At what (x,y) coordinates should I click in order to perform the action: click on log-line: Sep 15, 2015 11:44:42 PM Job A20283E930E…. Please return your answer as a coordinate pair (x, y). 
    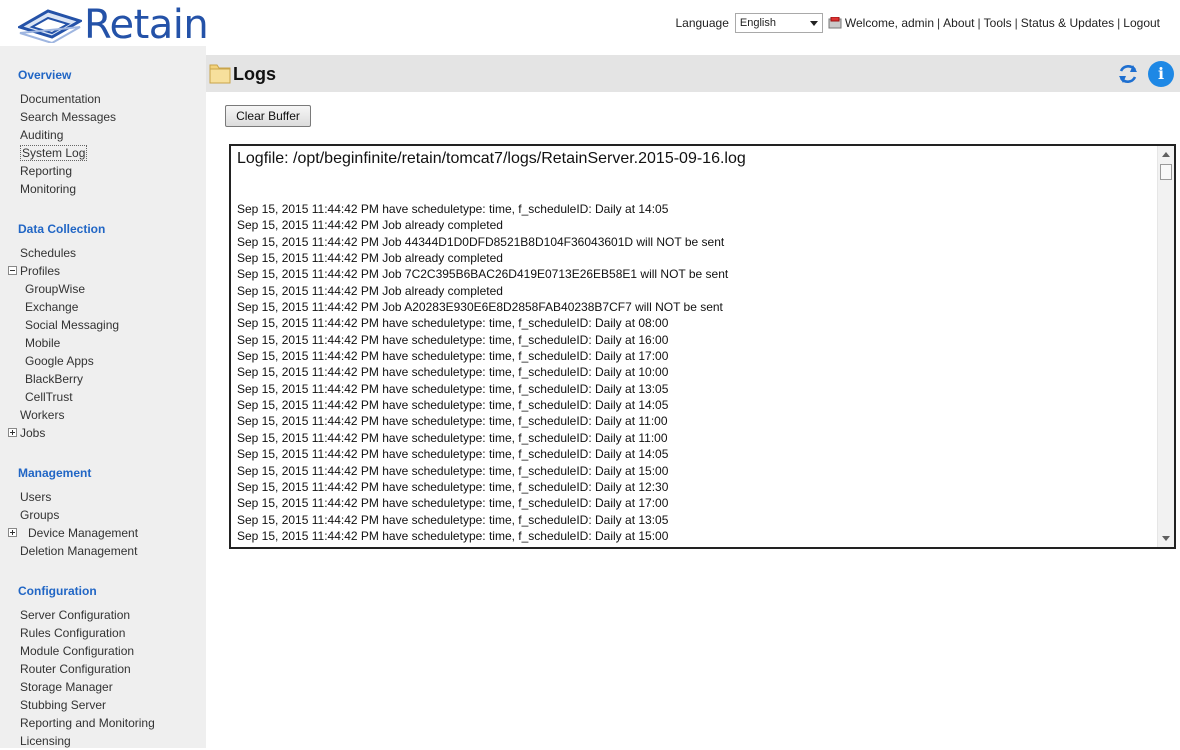
    Looking at the image, I should click on (480, 307).